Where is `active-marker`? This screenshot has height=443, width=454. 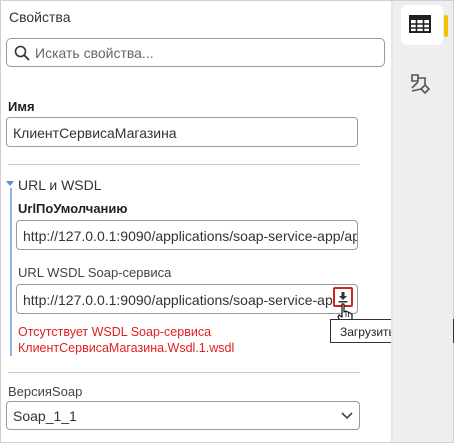
active-marker is located at coordinates (446, 26).